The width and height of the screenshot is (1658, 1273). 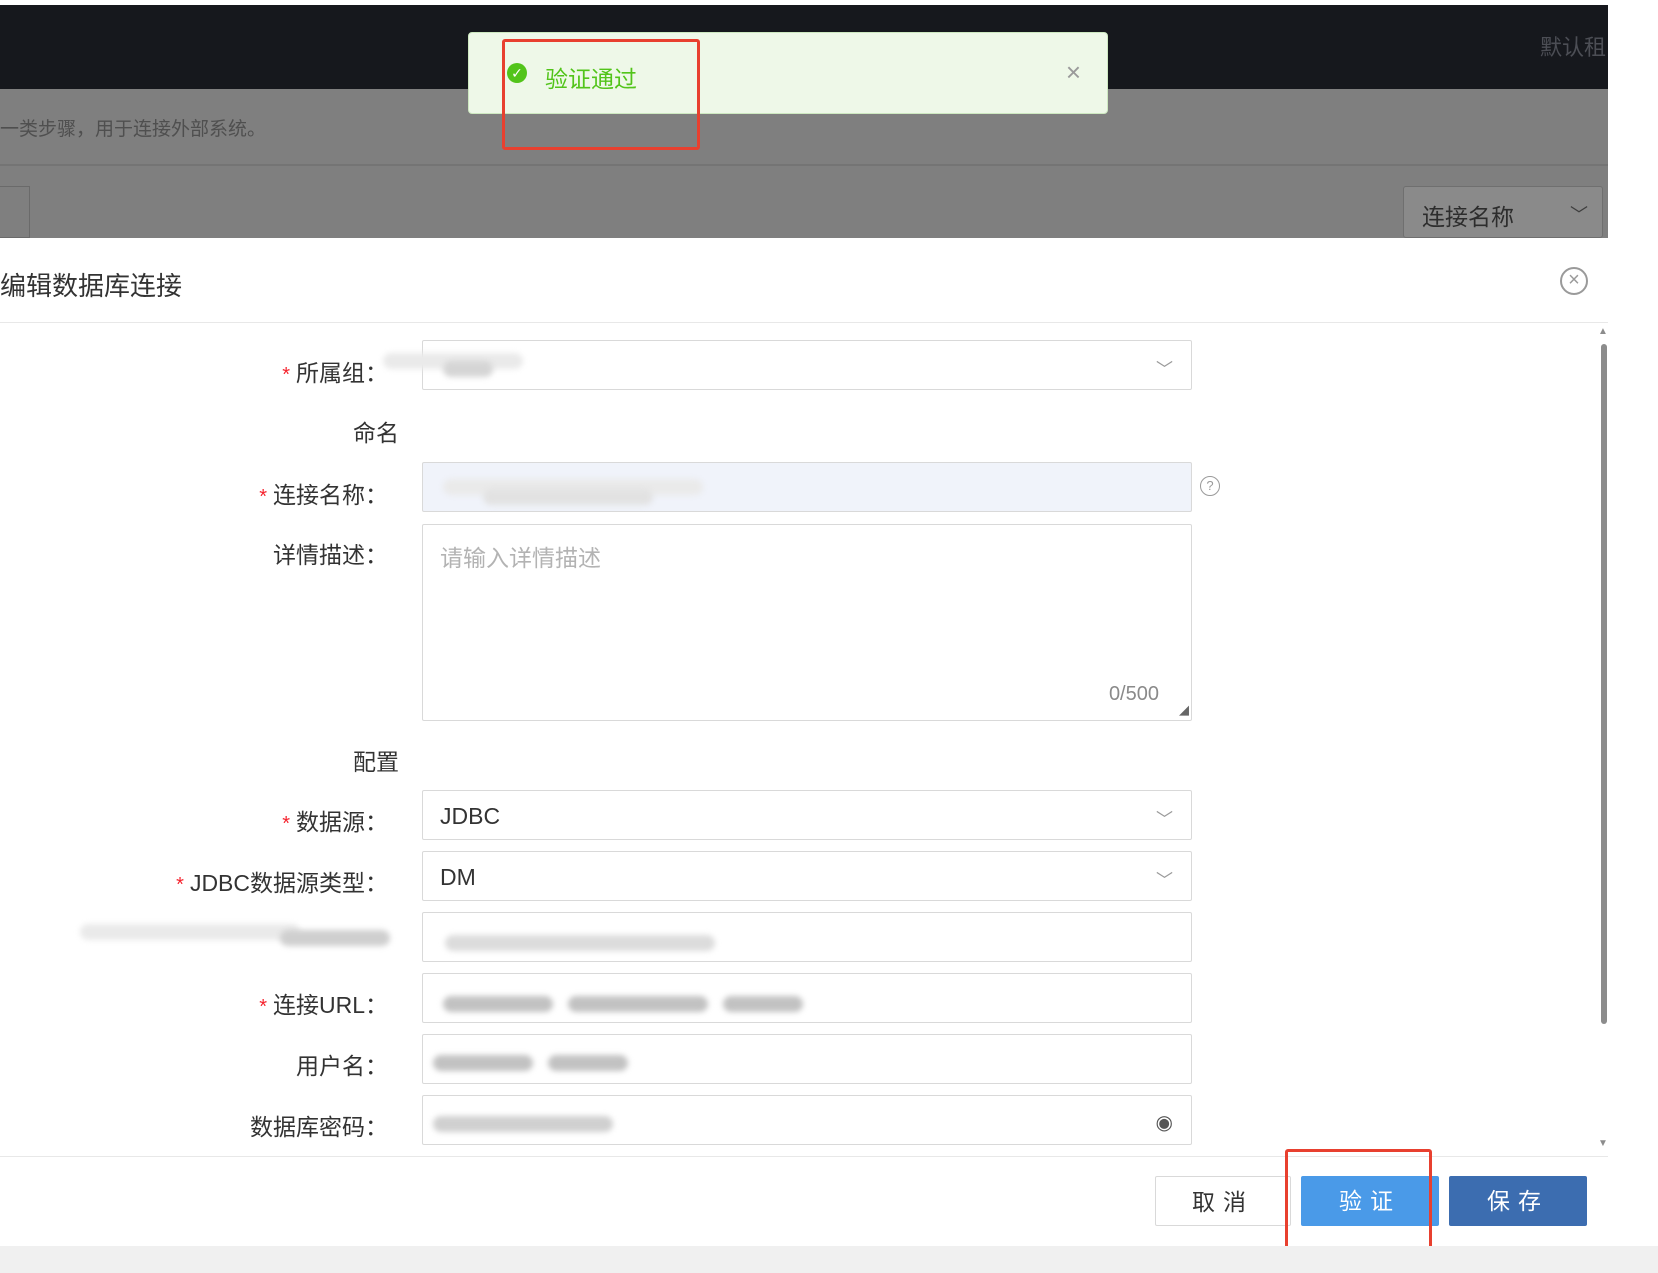 I want to click on jdbc-type-select-value: DM, so click(x=458, y=877).